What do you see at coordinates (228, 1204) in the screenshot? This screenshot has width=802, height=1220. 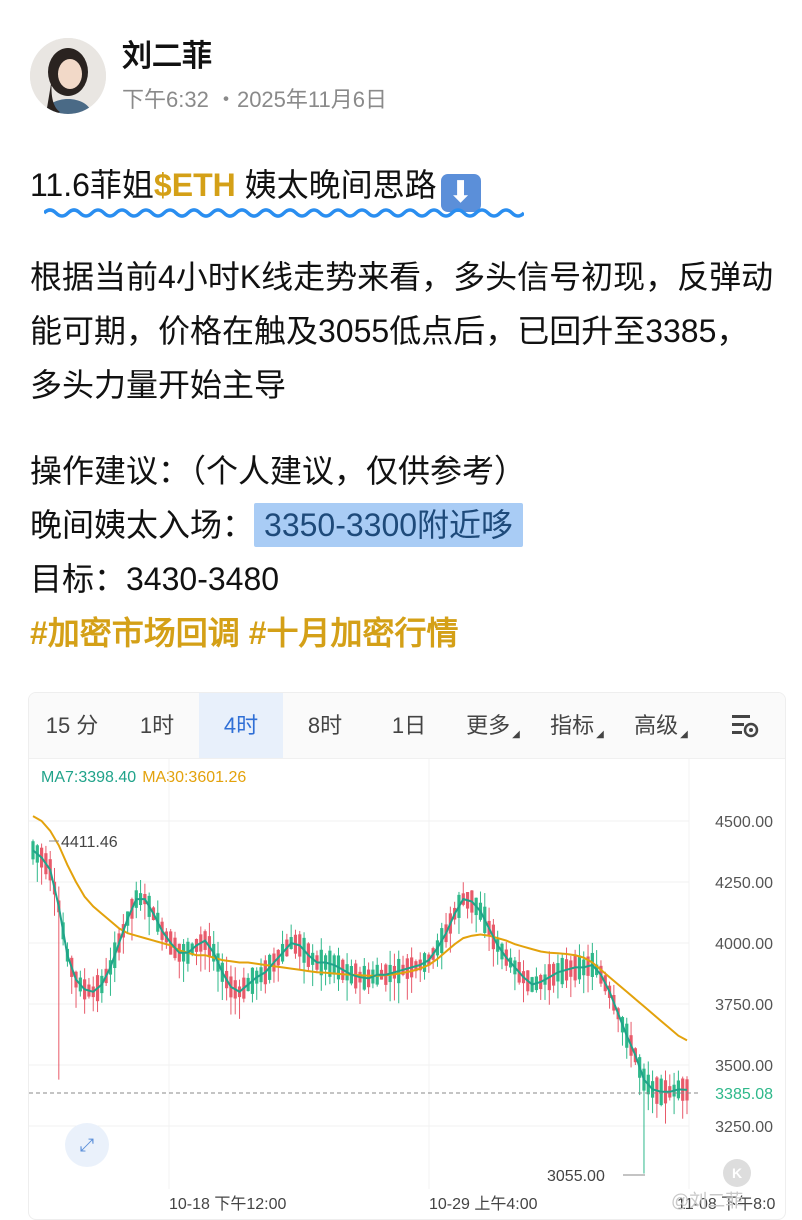 I see `x-tick-label: 10-18 下午12:00` at bounding box center [228, 1204].